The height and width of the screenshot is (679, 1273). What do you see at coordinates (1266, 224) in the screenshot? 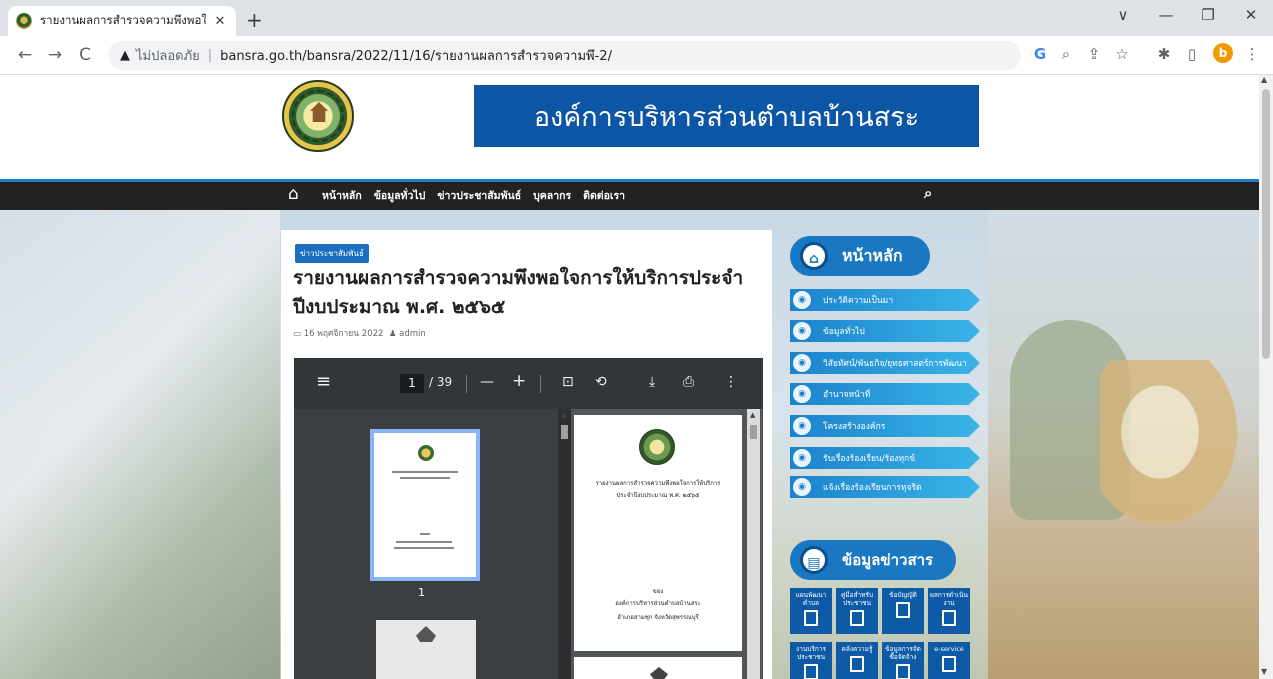
I see `page-scroll-thumb` at bounding box center [1266, 224].